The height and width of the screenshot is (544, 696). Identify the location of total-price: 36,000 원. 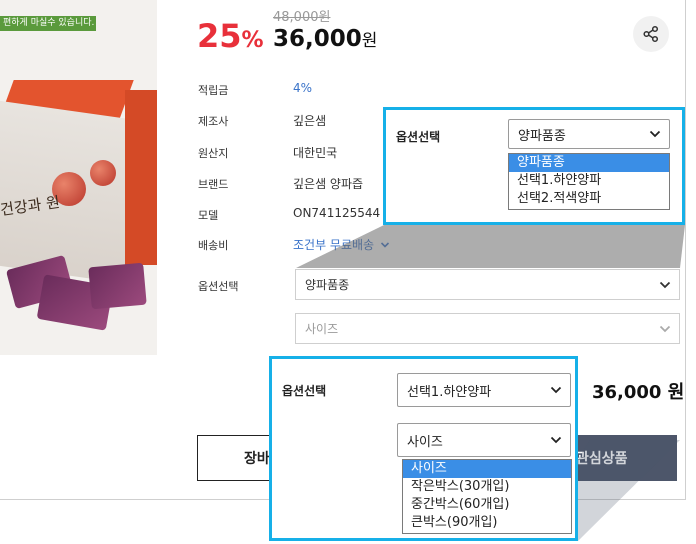
(638, 392).